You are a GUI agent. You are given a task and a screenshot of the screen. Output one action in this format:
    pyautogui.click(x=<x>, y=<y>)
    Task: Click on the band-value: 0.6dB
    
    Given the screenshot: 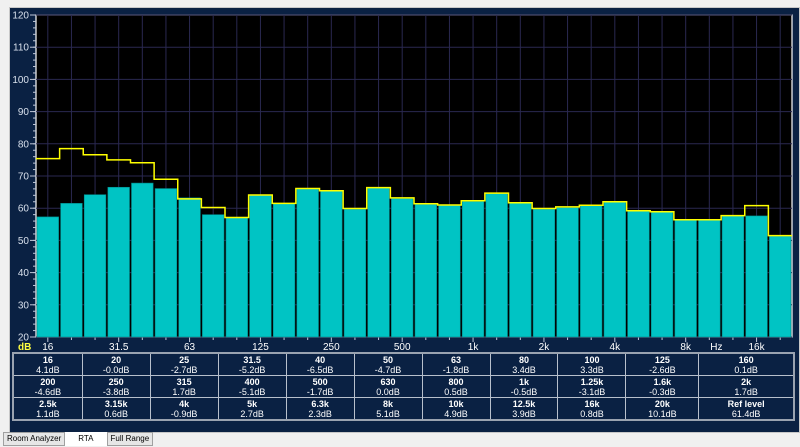 What is the action you would take?
    pyautogui.click(x=116, y=413)
    